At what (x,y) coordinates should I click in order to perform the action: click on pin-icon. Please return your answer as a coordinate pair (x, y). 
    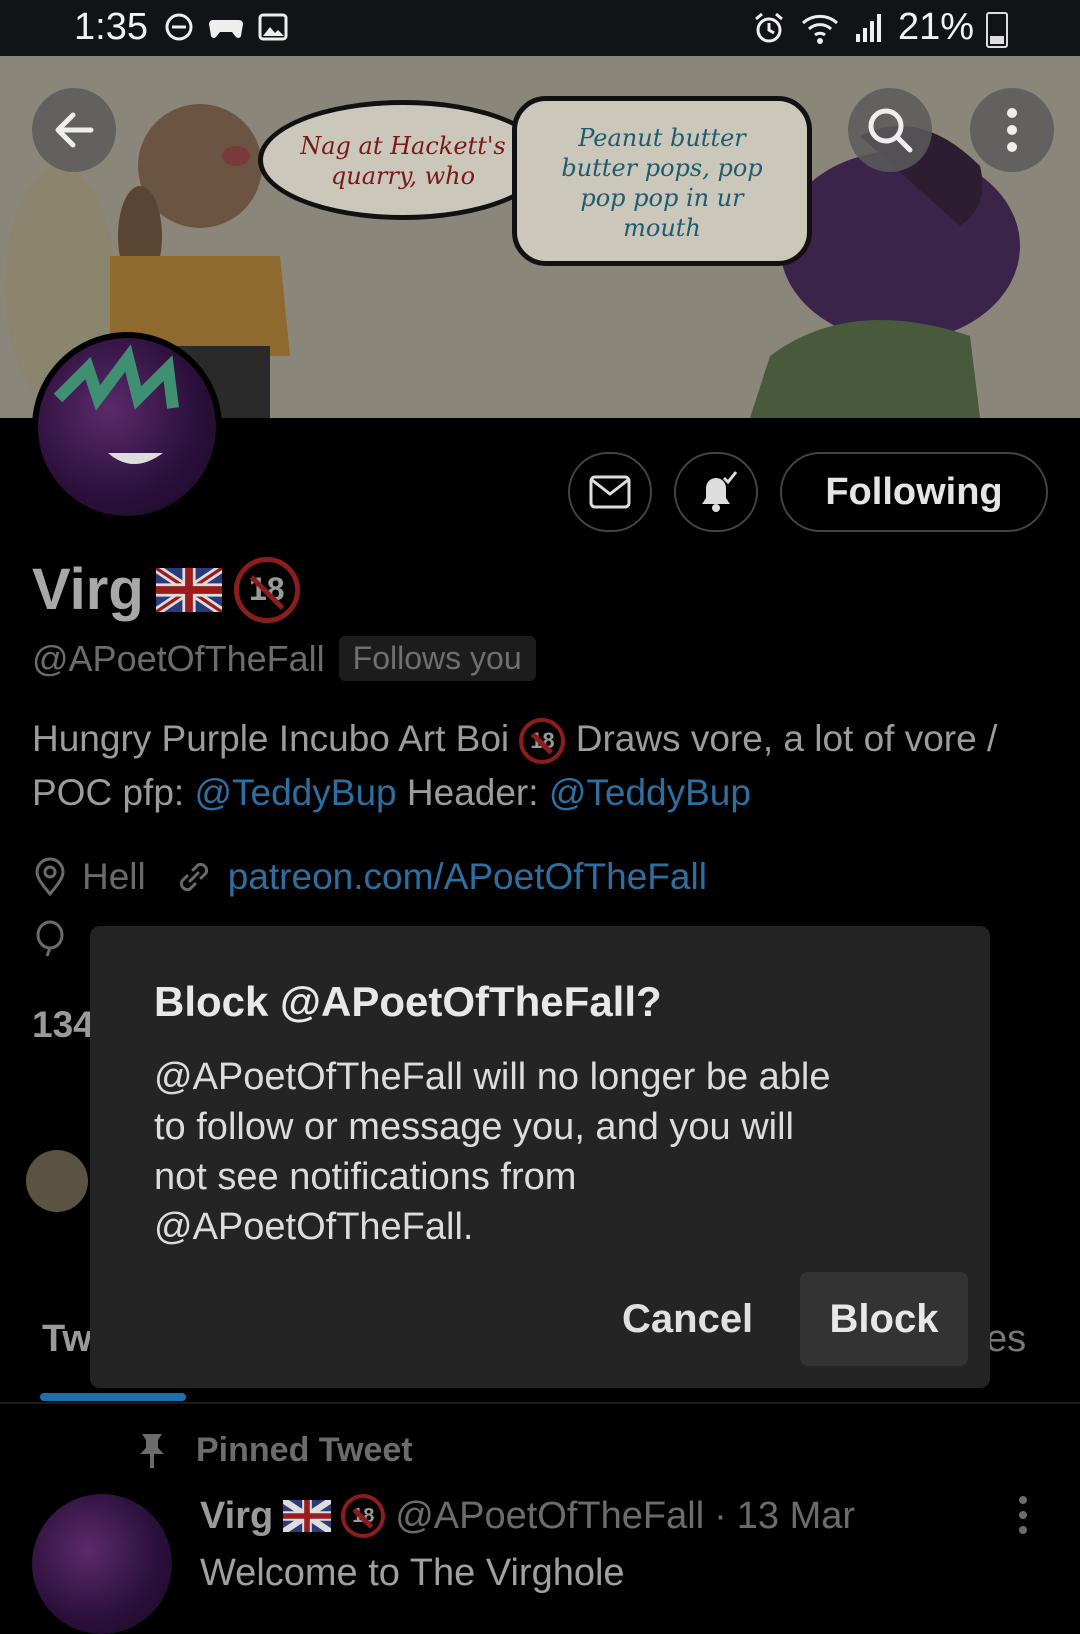
    Looking at the image, I should click on (152, 1451).